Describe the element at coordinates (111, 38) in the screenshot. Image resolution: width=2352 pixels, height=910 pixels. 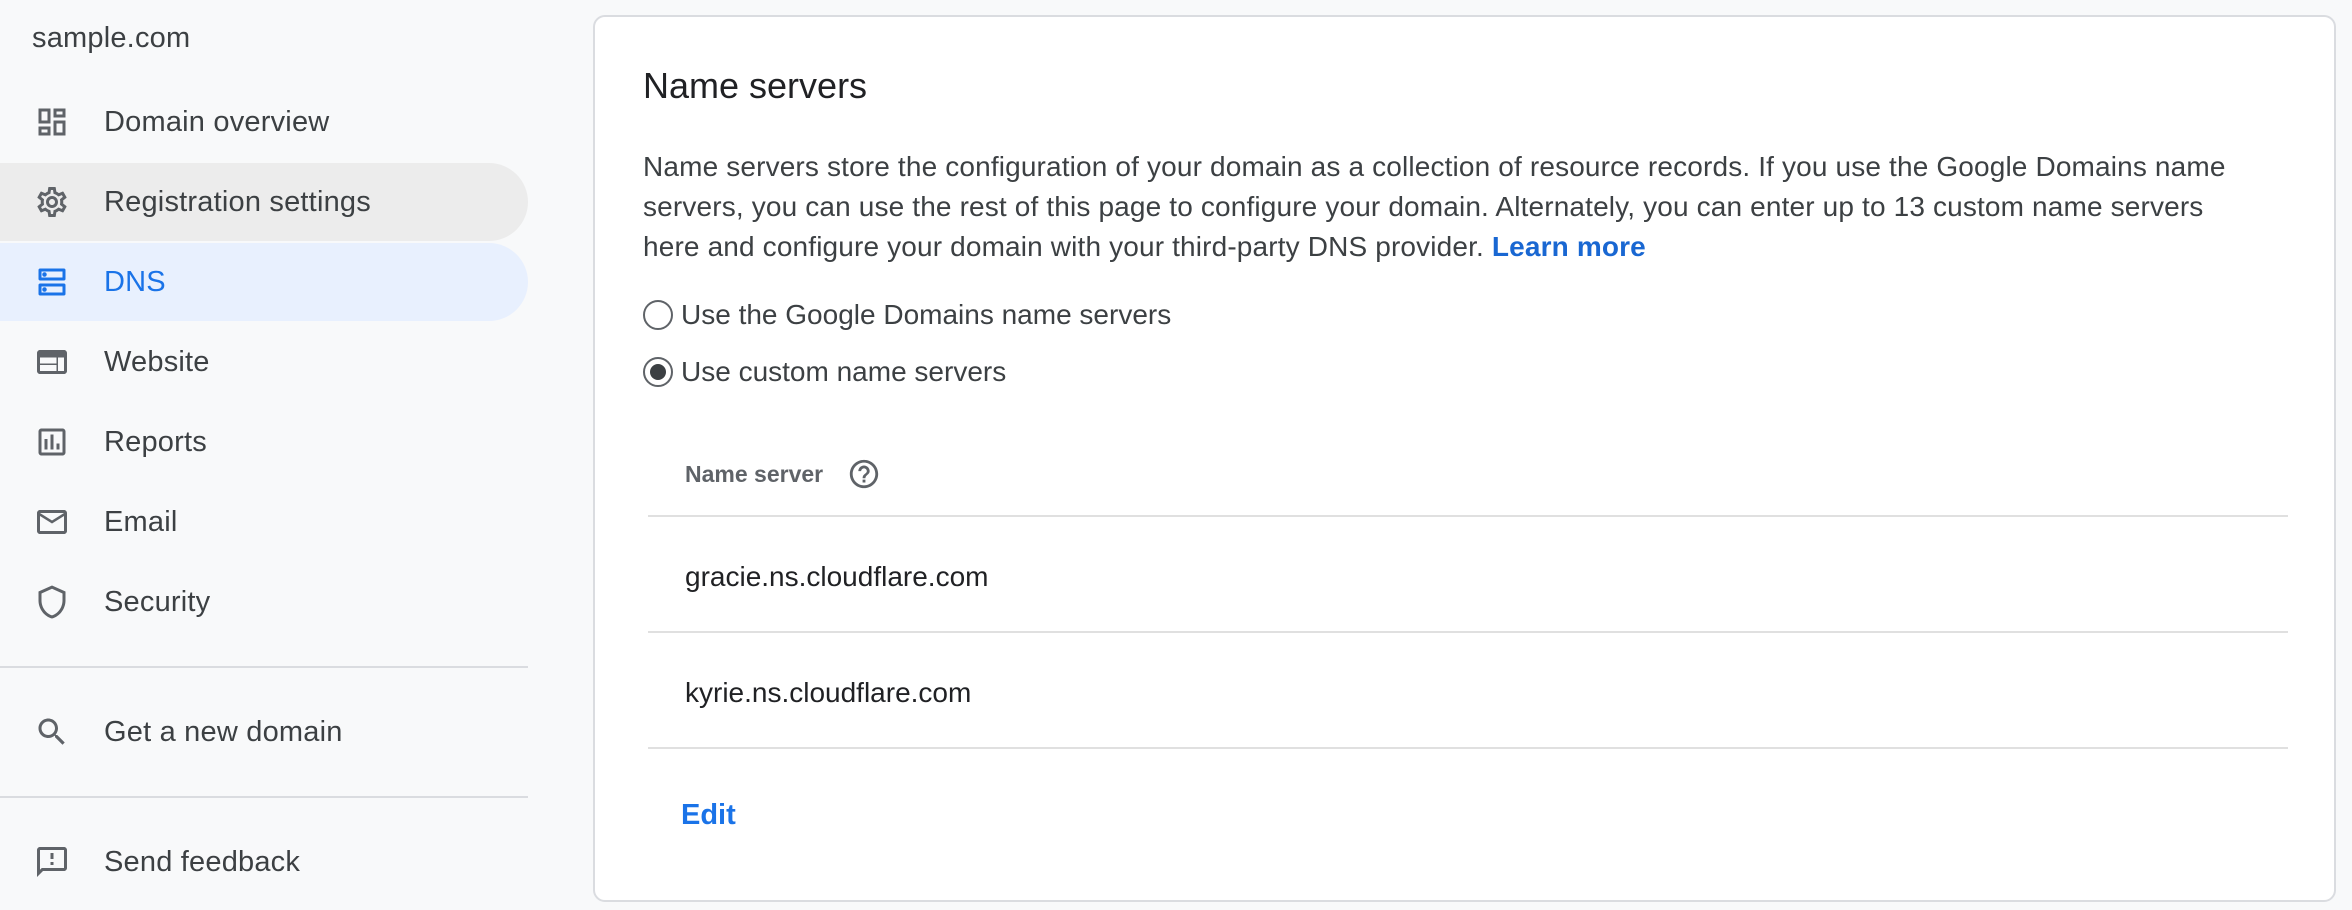
I see `domain-name: sample.com` at that location.